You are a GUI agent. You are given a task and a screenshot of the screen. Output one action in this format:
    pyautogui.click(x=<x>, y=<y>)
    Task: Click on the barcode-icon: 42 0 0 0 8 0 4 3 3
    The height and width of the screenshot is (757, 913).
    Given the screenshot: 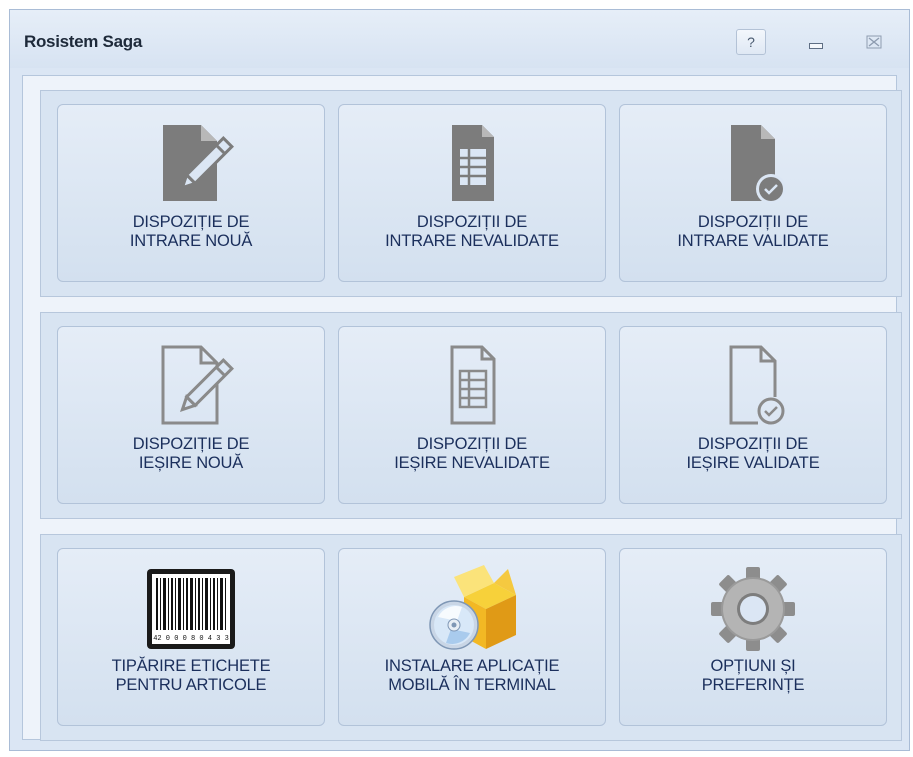 What is the action you would take?
    pyautogui.click(x=191, y=609)
    